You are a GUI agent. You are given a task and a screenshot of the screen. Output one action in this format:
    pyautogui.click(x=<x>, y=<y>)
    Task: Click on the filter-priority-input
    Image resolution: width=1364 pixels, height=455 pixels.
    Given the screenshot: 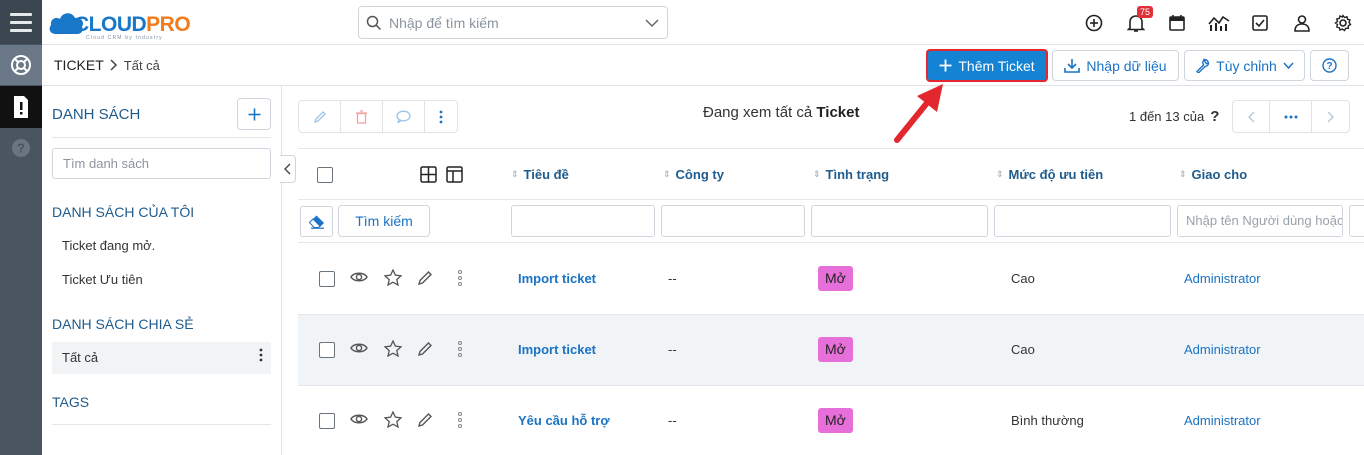 What is the action you would take?
    pyautogui.click(x=1082, y=221)
    